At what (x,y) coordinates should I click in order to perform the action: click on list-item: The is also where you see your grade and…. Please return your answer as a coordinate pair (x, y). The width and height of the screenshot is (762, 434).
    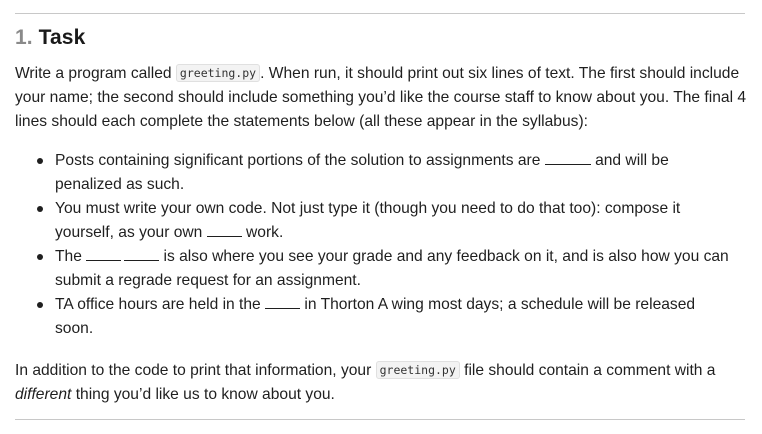
    Looking at the image, I should click on (375, 269).